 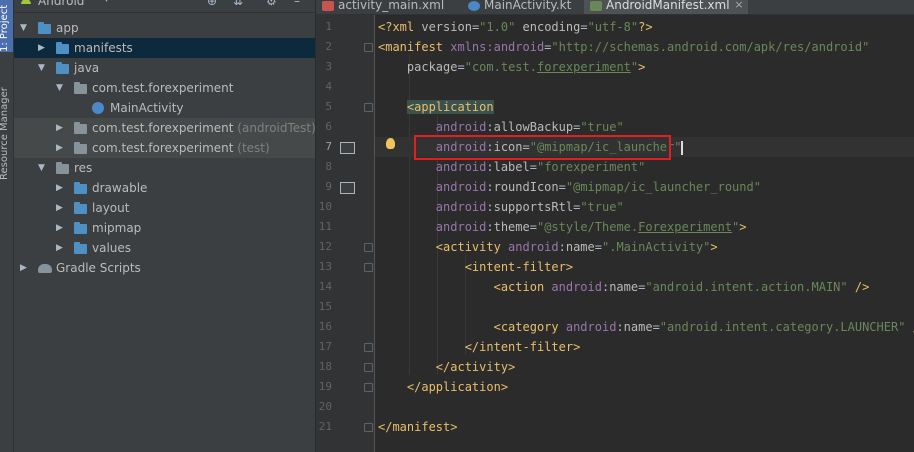 I want to click on tree-item: ▶ drawable, so click(x=164, y=188).